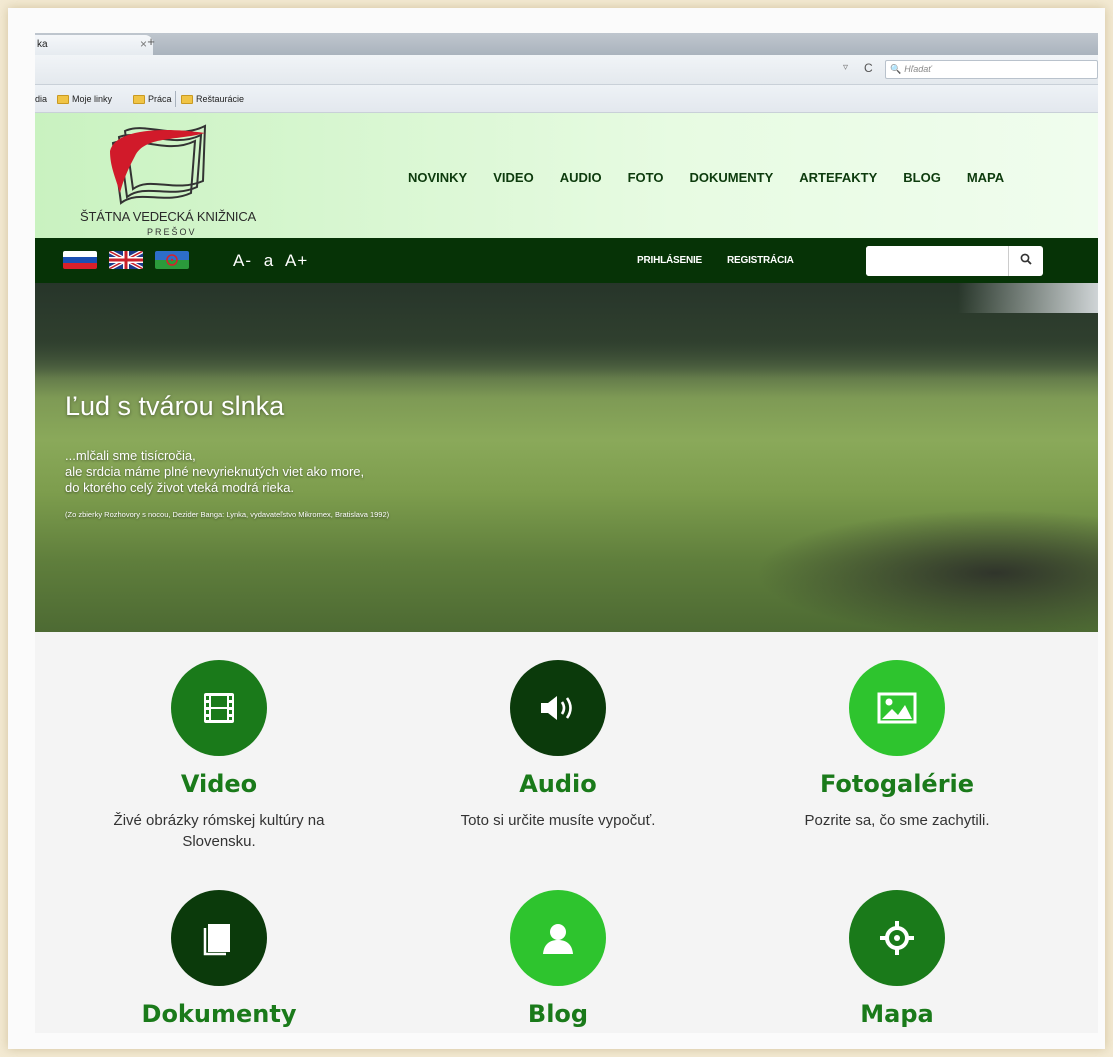 The width and height of the screenshot is (1113, 1057). Describe the element at coordinates (566, 44) in the screenshot. I see `browser-tab-bar: ka × +` at that location.